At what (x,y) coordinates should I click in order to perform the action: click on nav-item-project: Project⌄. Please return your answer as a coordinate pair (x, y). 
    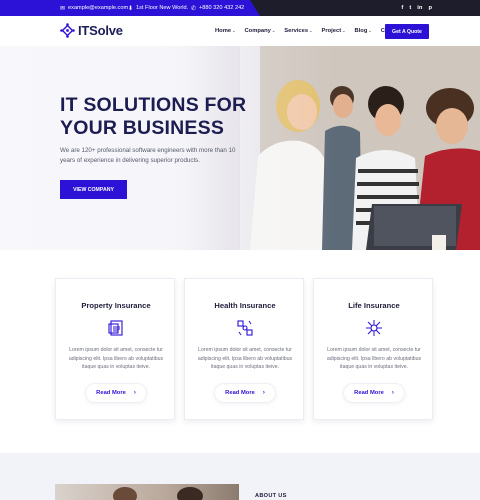
    Looking at the image, I should click on (333, 31).